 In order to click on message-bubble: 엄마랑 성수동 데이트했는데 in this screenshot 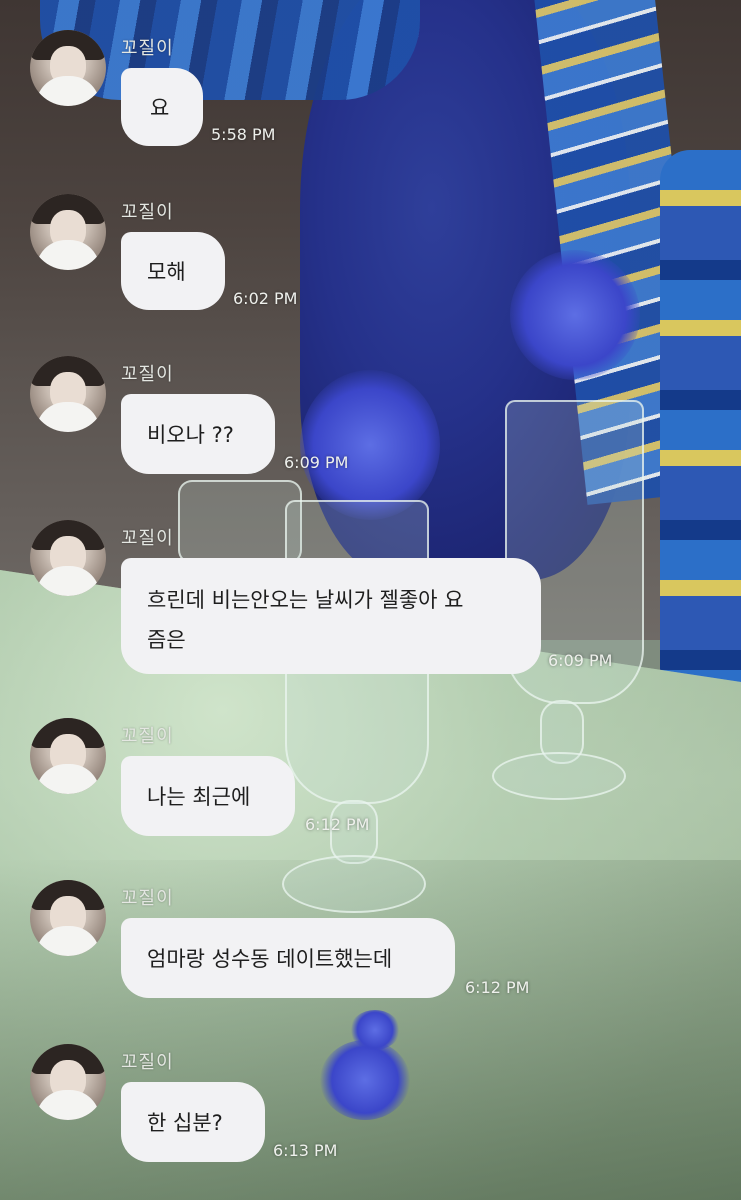, I will do `click(288, 958)`.